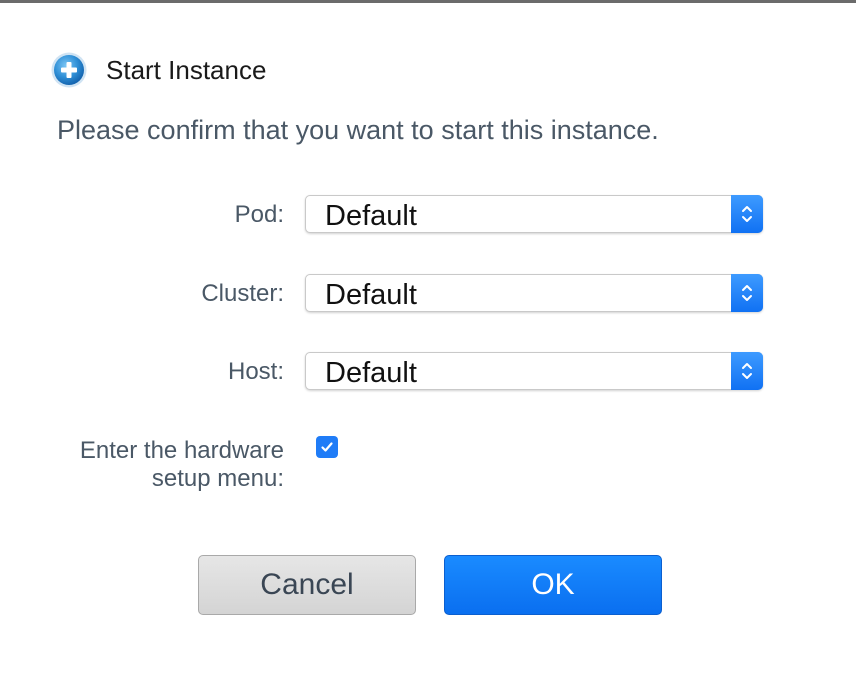  What do you see at coordinates (259, 214) in the screenshot?
I see `pod-label: Pod:` at bounding box center [259, 214].